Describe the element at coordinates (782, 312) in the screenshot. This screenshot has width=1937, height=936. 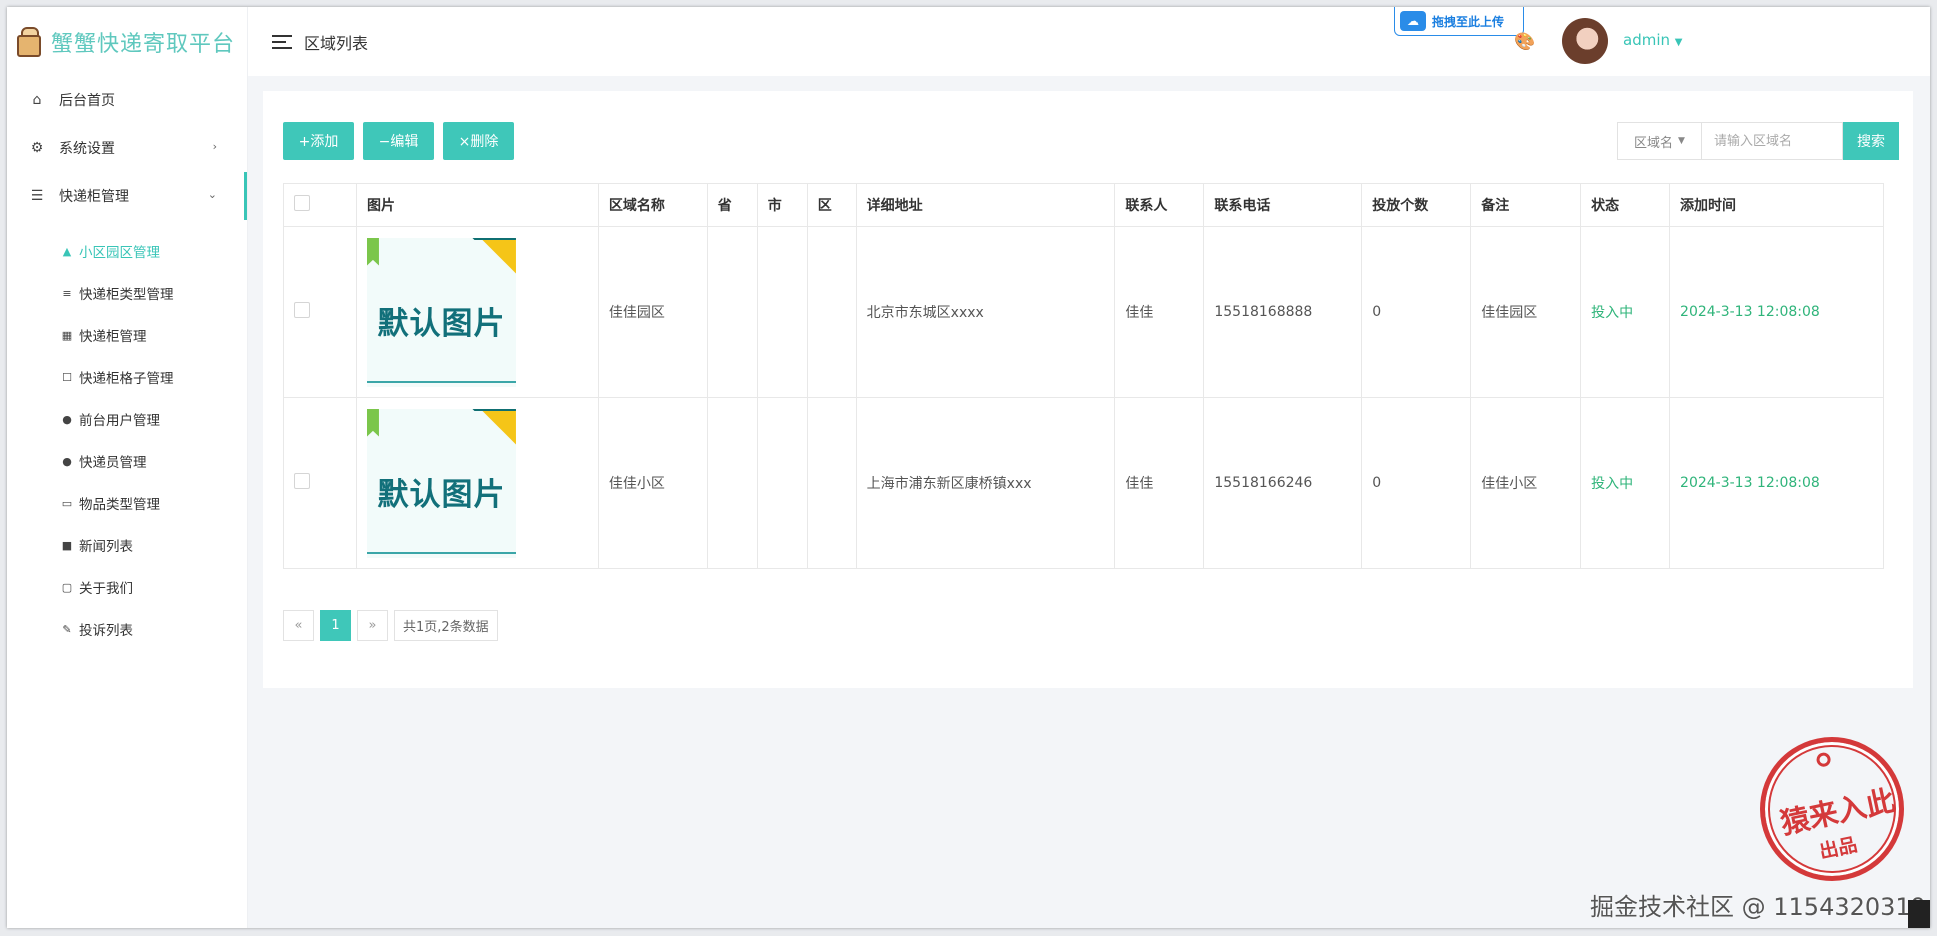
I see `city-cell` at that location.